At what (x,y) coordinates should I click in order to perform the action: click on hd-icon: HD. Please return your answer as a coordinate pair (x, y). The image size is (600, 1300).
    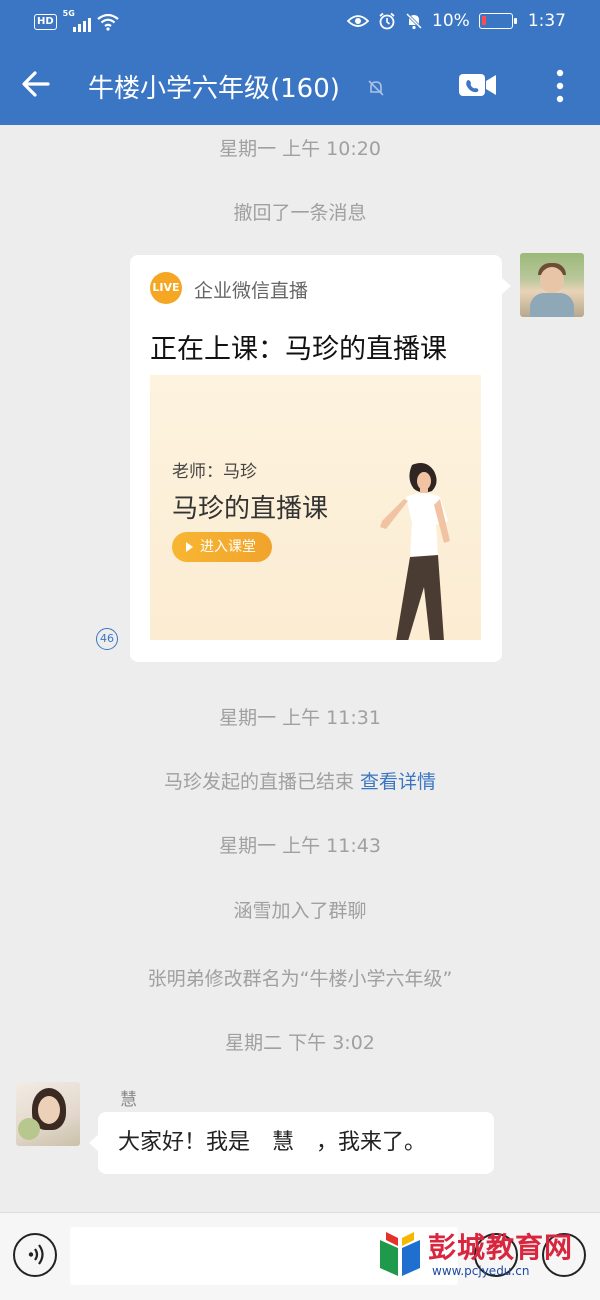
    Looking at the image, I should click on (45, 22).